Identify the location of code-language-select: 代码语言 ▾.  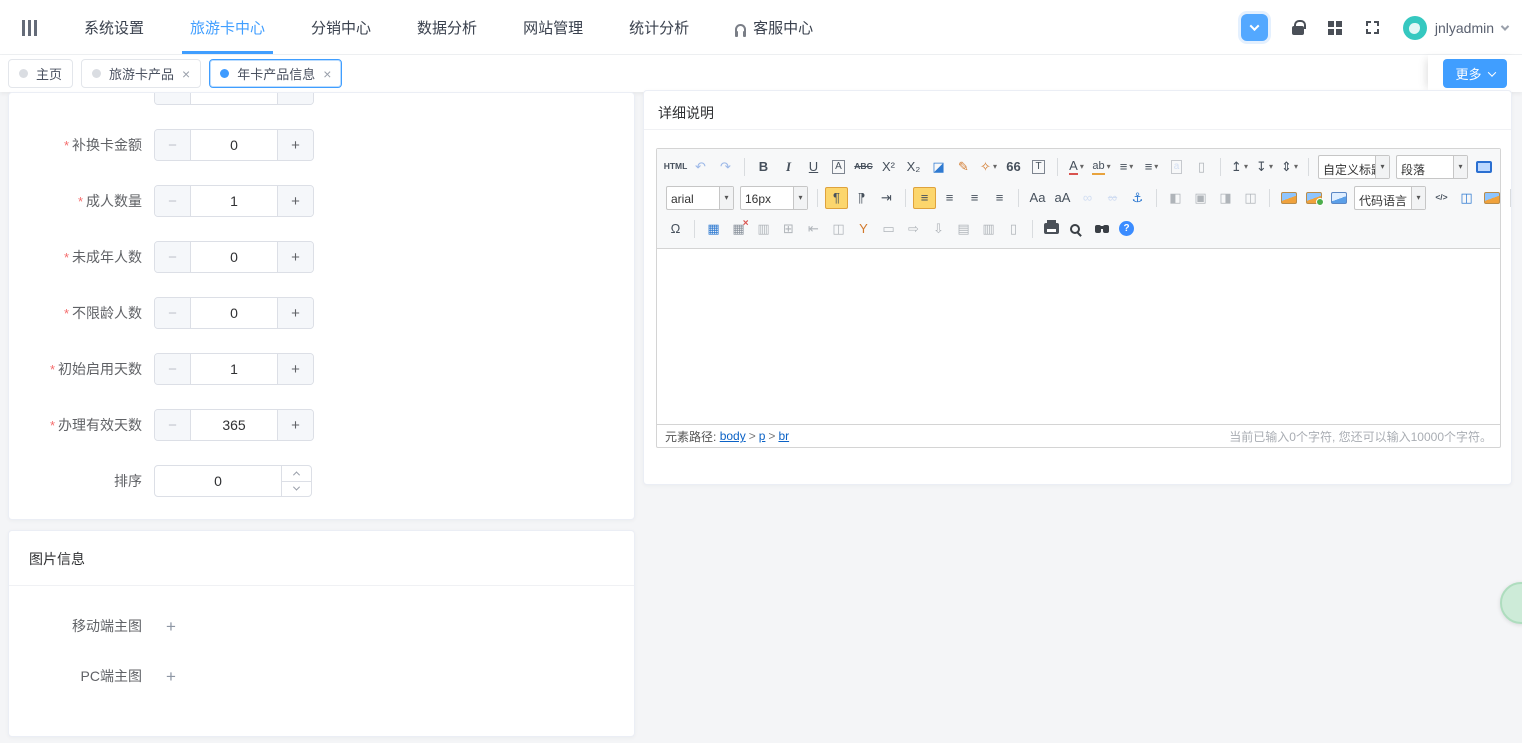
(1390, 197).